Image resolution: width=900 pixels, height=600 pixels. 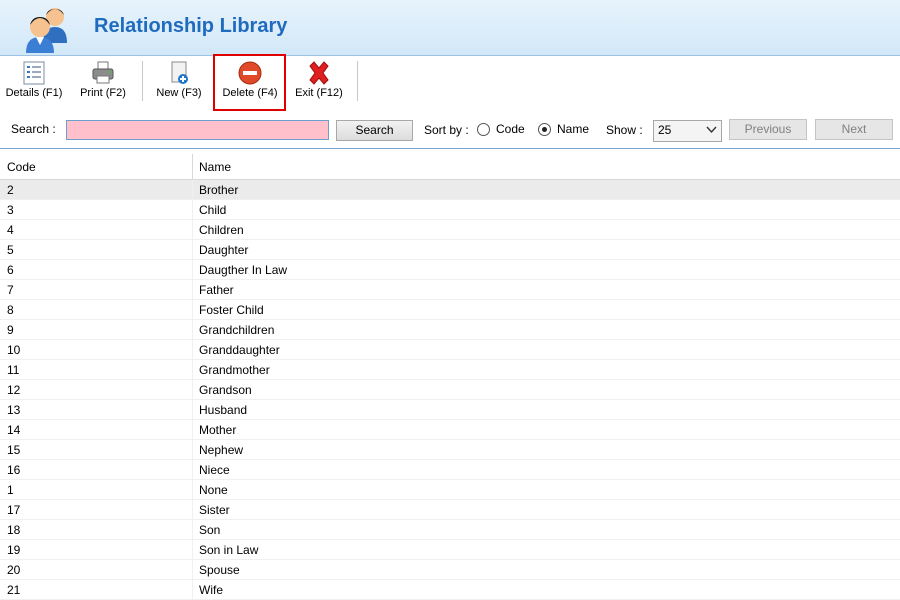 What do you see at coordinates (14, 590) in the screenshot?
I see `cell-code: 21` at bounding box center [14, 590].